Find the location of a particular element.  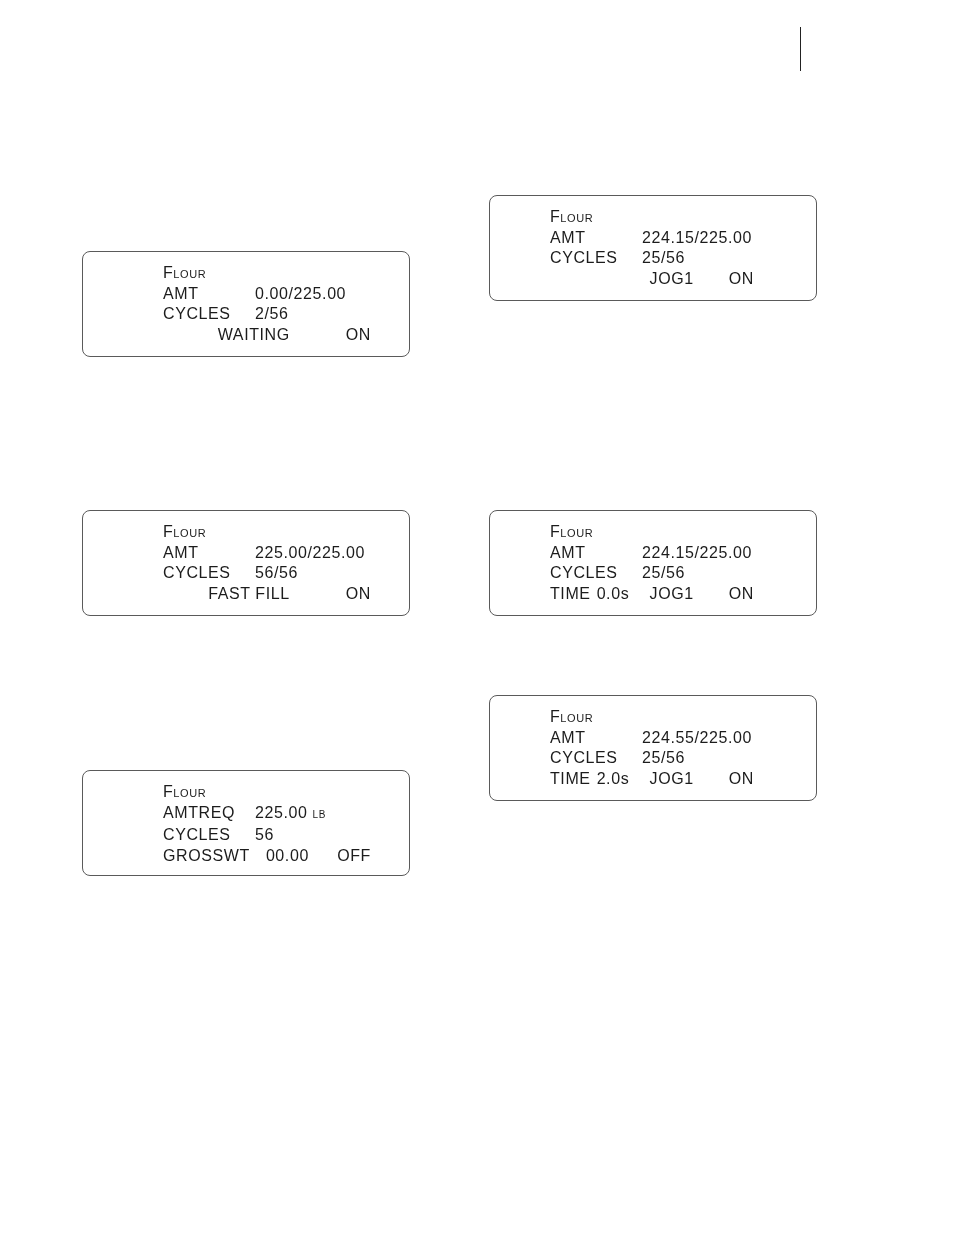

unit-label: LB is located at coordinates (319, 814).